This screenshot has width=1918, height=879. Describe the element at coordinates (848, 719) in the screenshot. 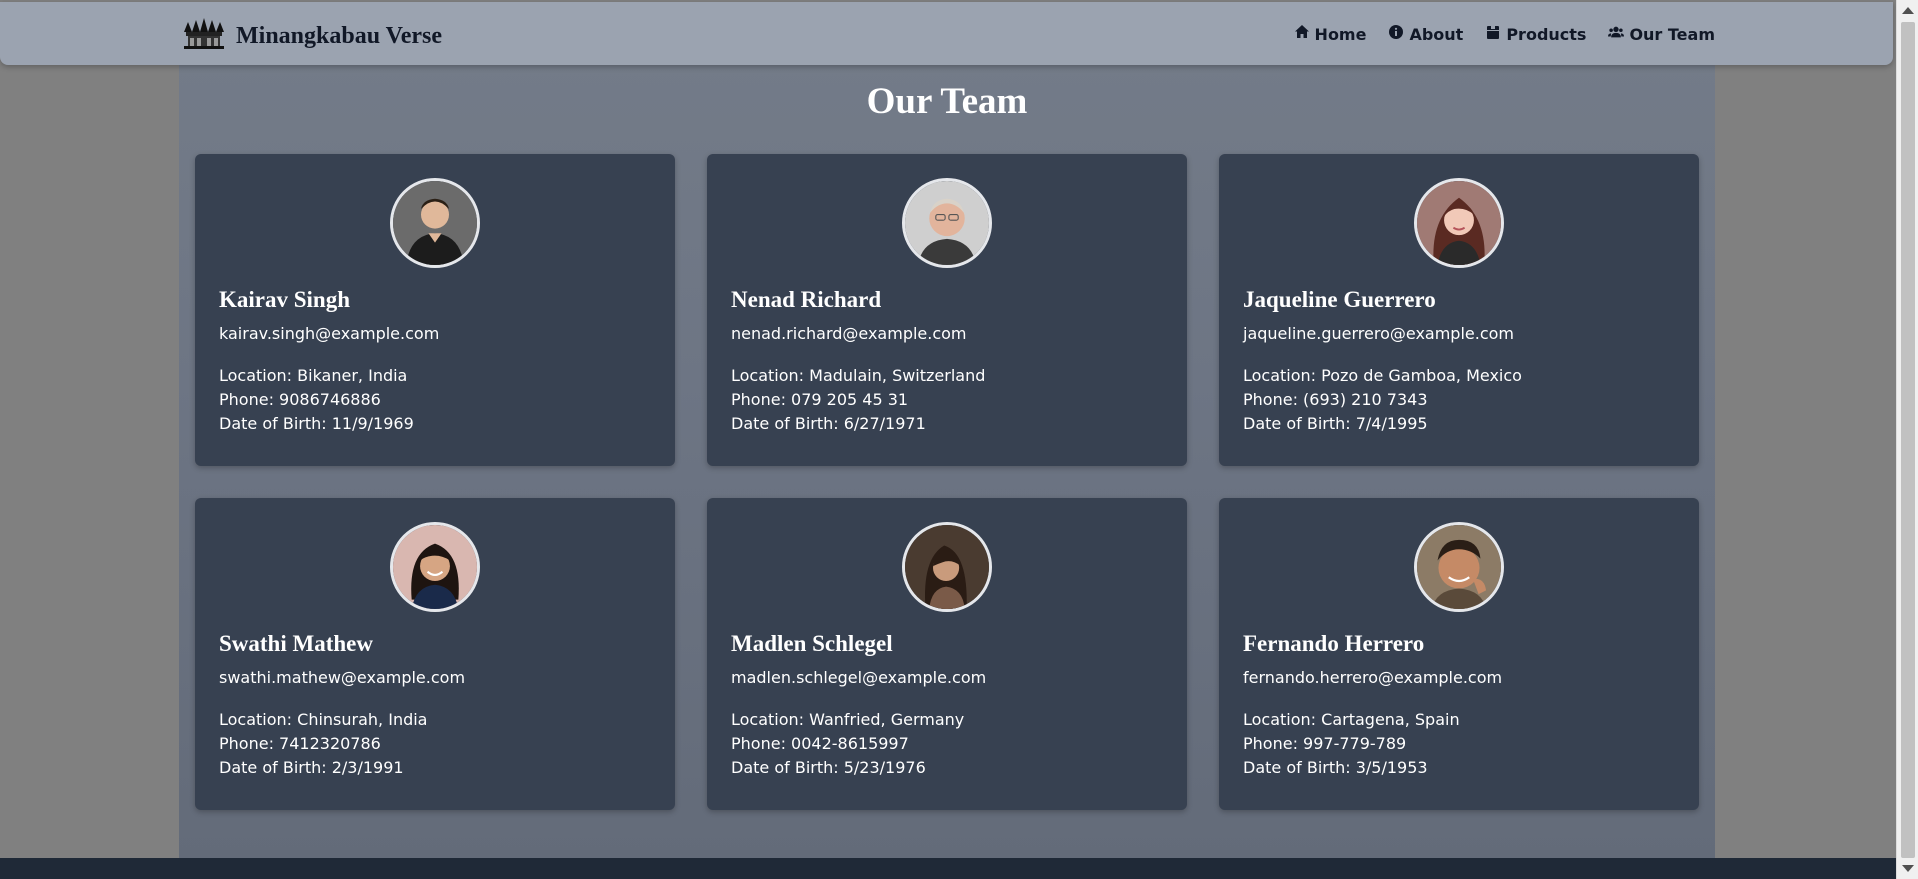

I see `member-location: Location: Wanfried, Germany` at that location.